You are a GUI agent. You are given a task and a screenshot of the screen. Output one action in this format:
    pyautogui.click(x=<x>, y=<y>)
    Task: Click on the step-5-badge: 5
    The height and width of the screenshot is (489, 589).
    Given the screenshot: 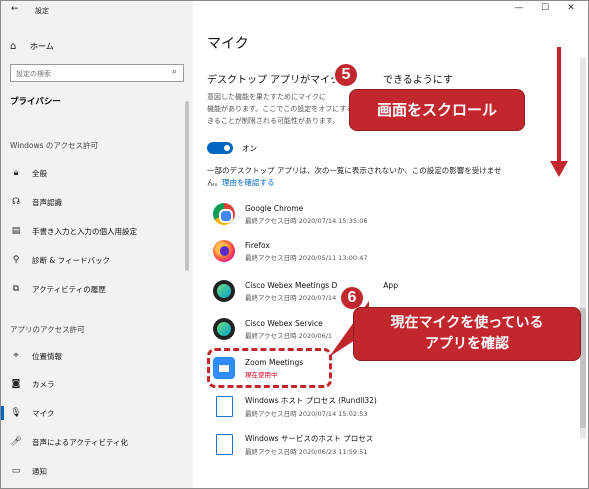 What is the action you would take?
    pyautogui.click(x=346, y=75)
    